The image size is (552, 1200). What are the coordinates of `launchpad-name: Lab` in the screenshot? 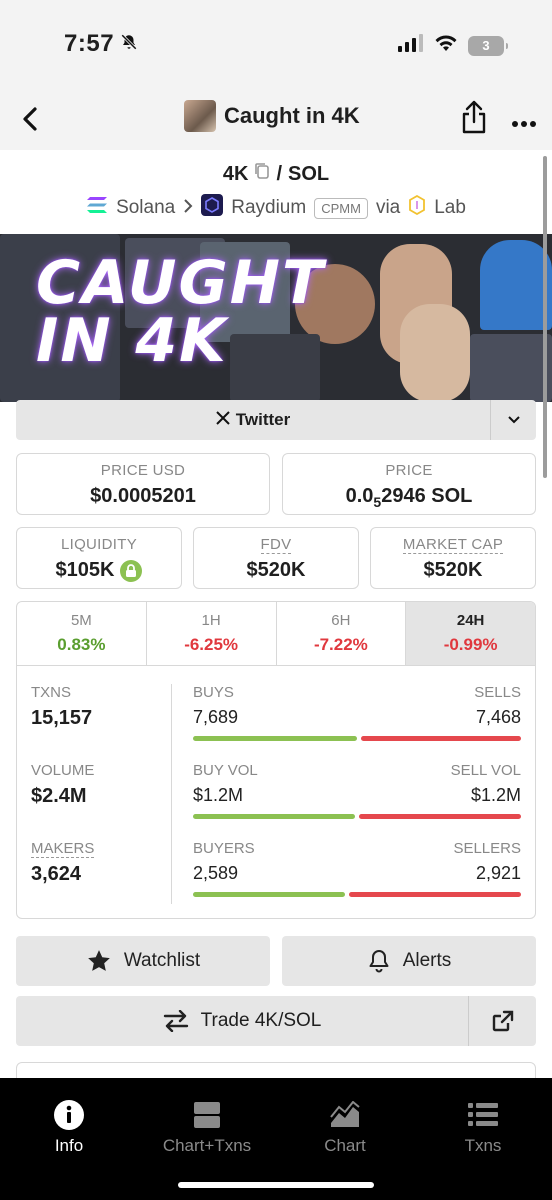 It's located at (450, 208).